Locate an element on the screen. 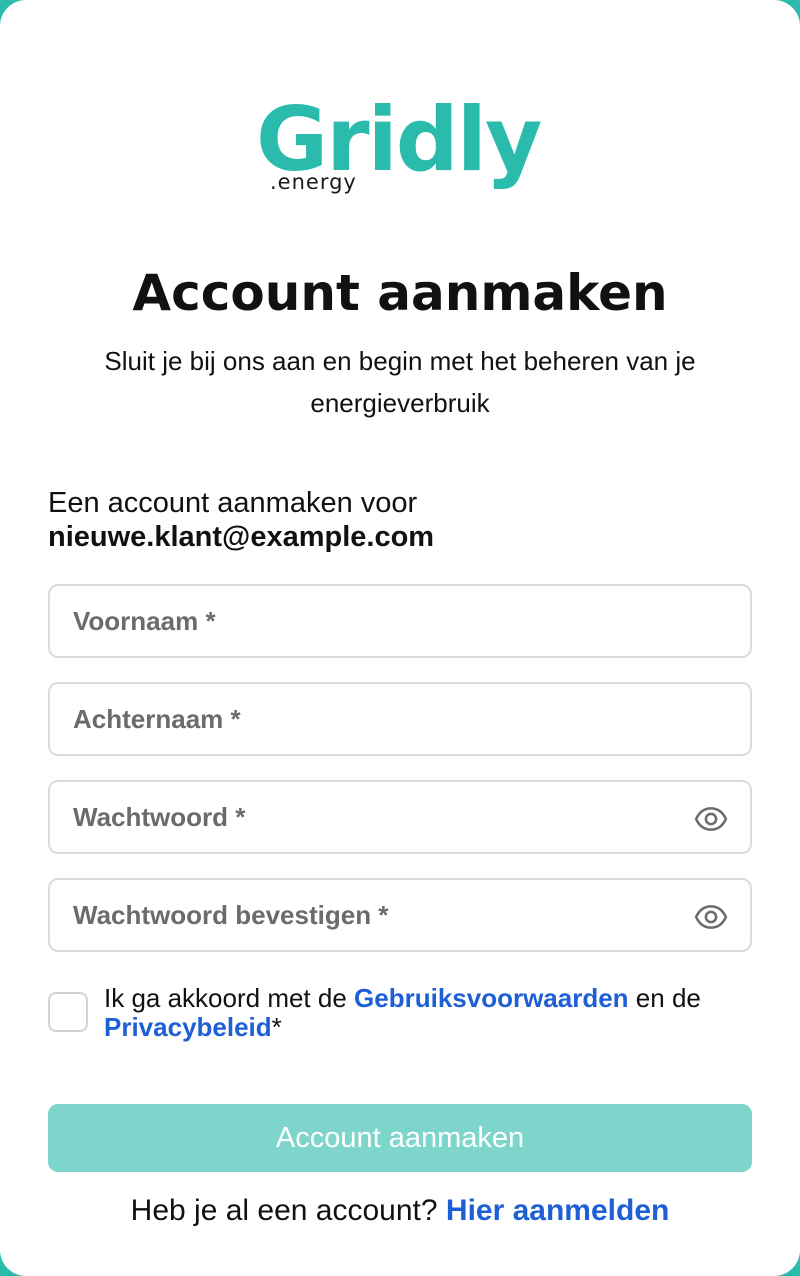  account-email: nieuwe.klant@example.com is located at coordinates (241, 537).